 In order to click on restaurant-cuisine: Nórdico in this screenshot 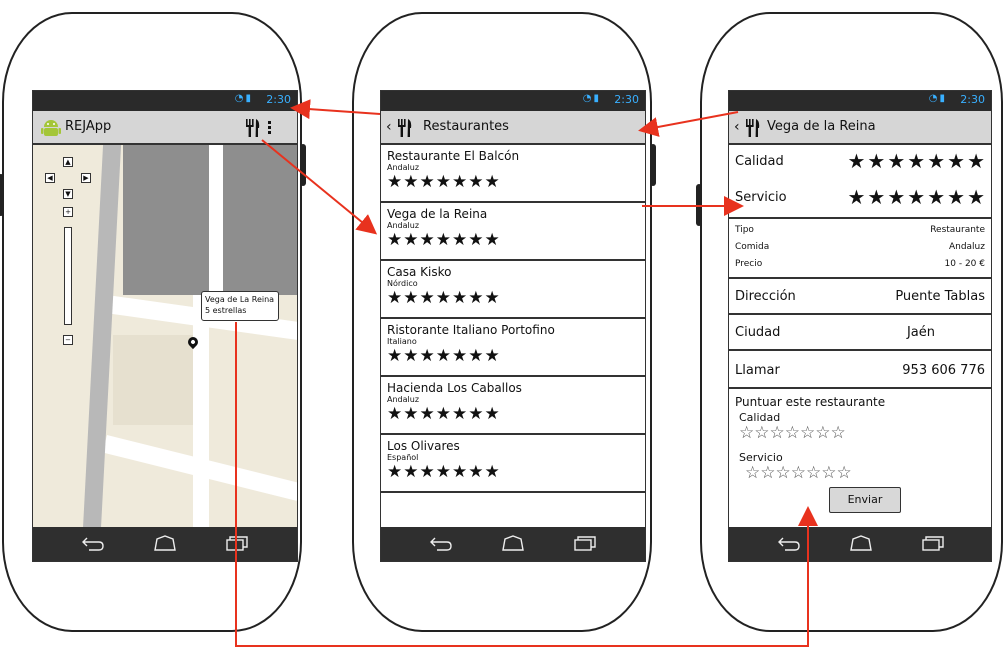, I will do `click(402, 283)`.